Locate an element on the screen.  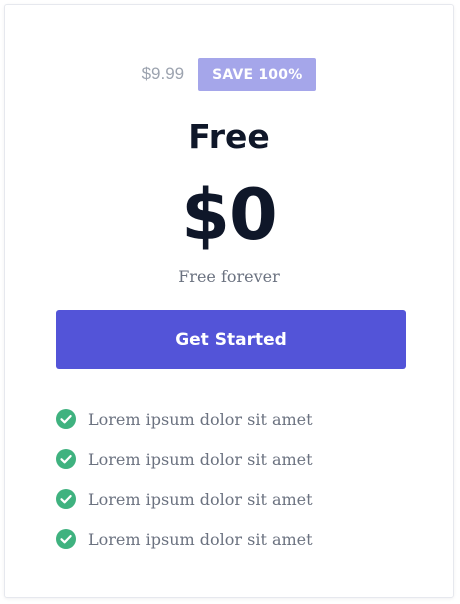
get-started-button: Get Started is located at coordinates (231, 339).